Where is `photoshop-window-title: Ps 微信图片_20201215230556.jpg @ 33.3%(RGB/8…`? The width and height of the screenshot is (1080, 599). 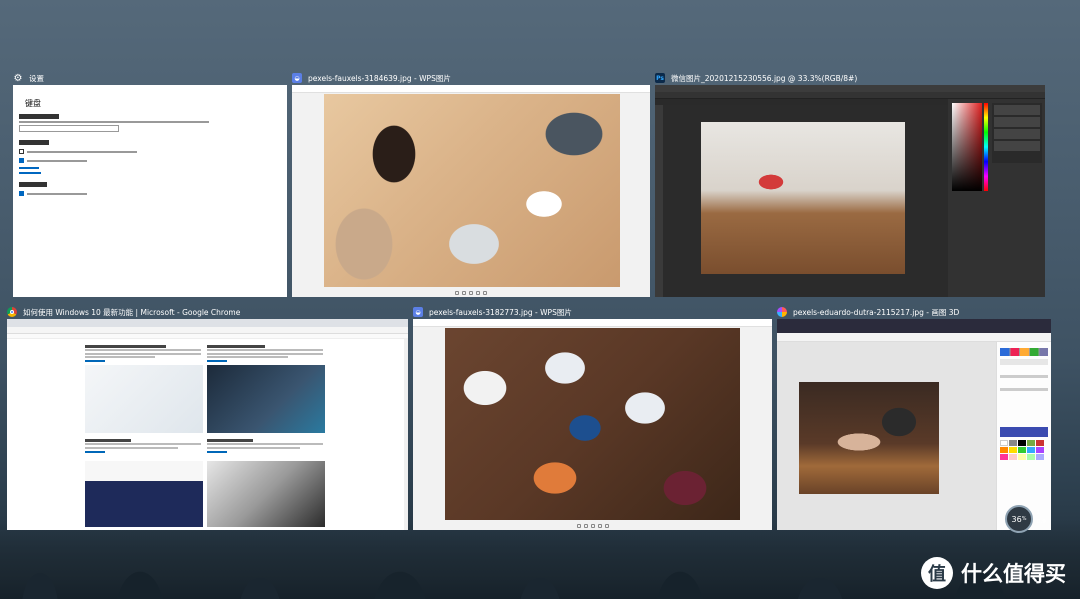 photoshop-window-title: Ps 微信图片_20201215230556.jpg @ 33.3%(RGB/8… is located at coordinates (850, 78).